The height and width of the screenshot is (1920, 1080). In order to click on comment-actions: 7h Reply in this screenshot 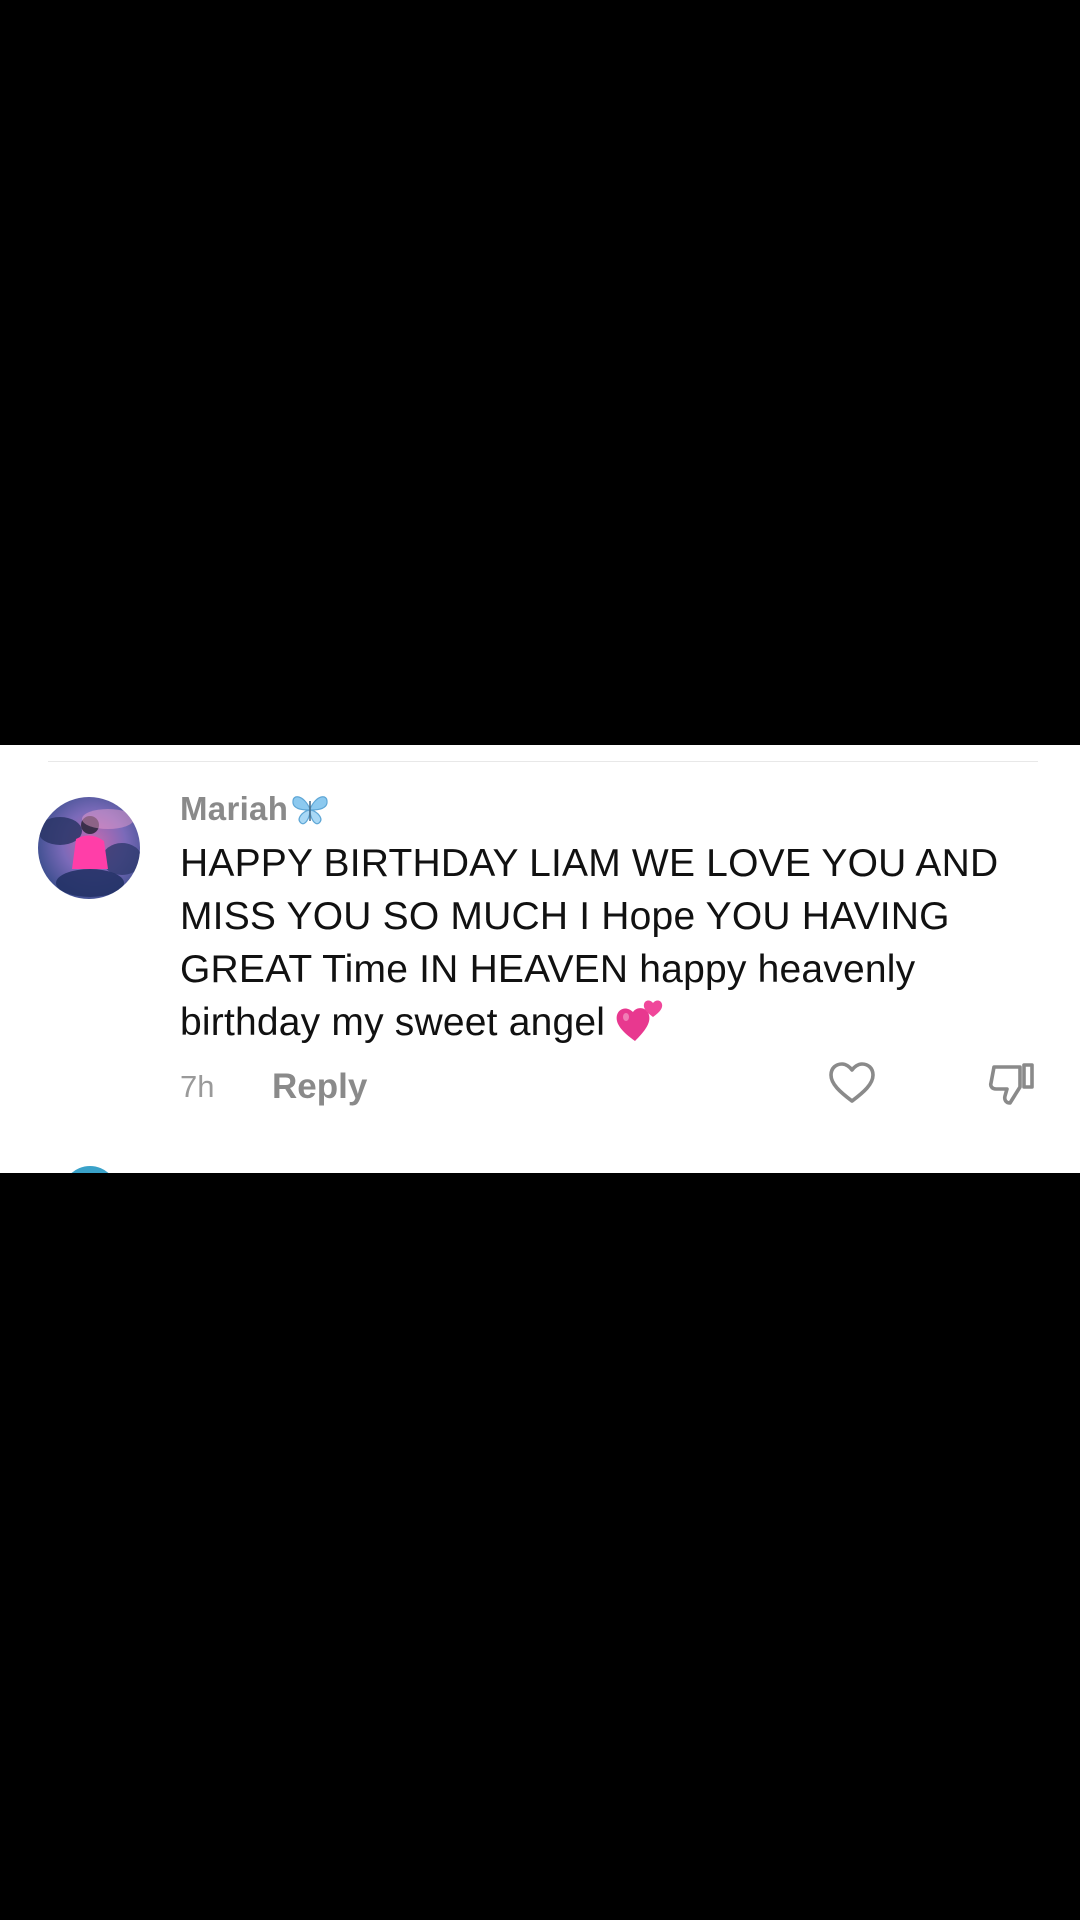, I will do `click(613, 1087)`.